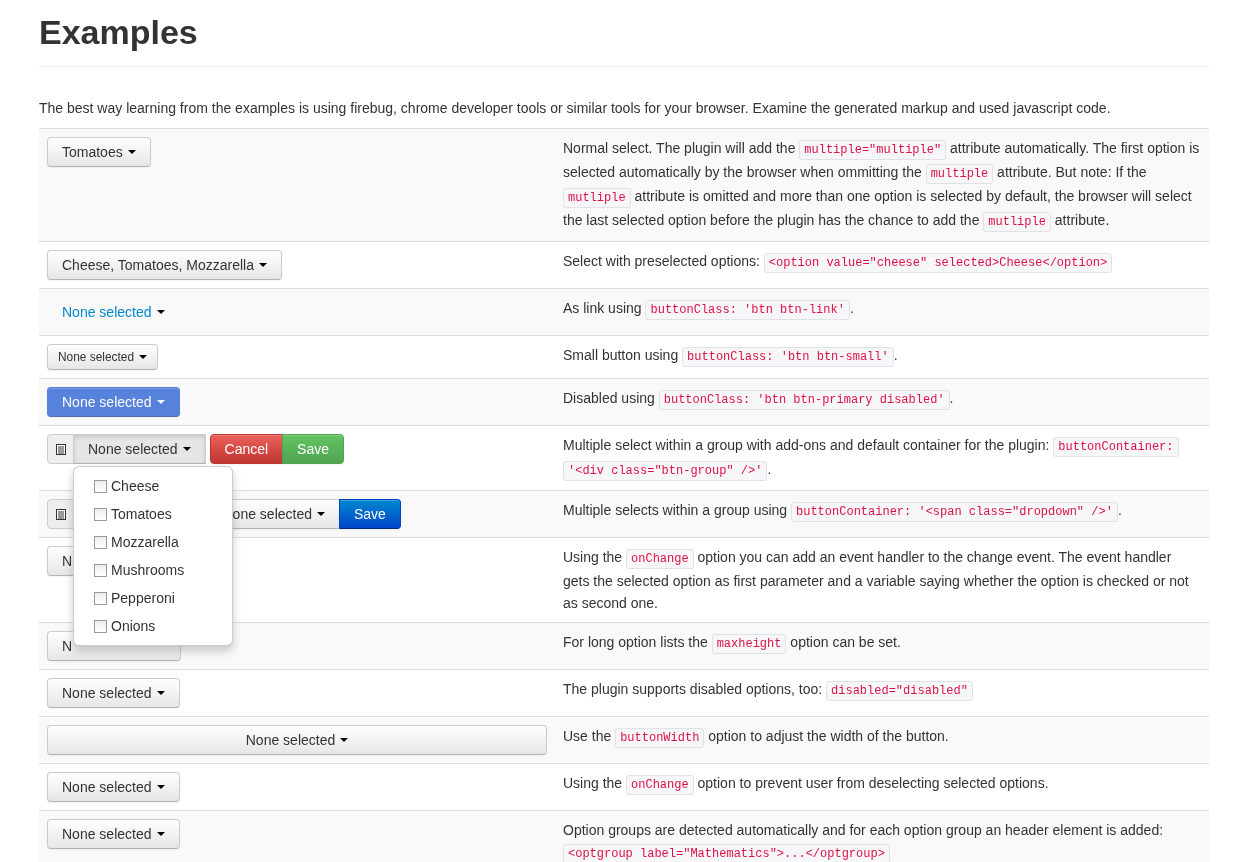 The width and height of the screenshot is (1246, 862). What do you see at coordinates (864, 841) in the screenshot?
I see `description: Option groups are detected automatically and for each option group an header element is added: <optgroup label="Mathematics">...</optgroup>` at bounding box center [864, 841].